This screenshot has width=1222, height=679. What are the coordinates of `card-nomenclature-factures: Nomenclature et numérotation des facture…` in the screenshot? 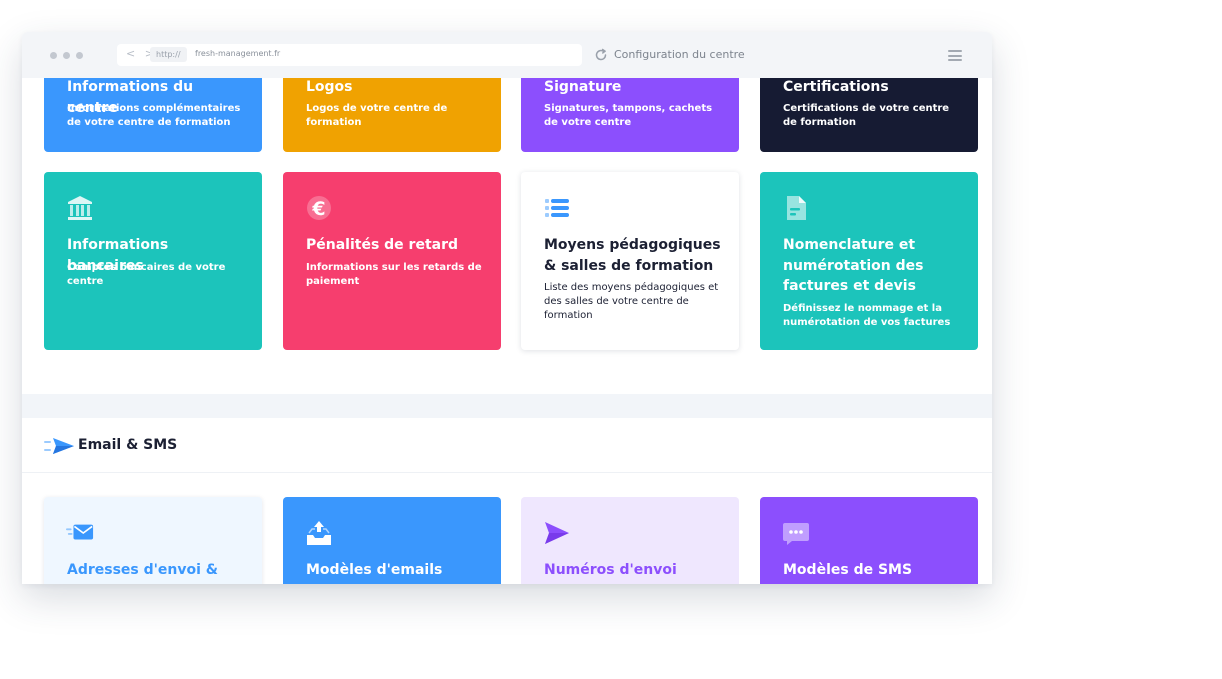 It's located at (869, 261).